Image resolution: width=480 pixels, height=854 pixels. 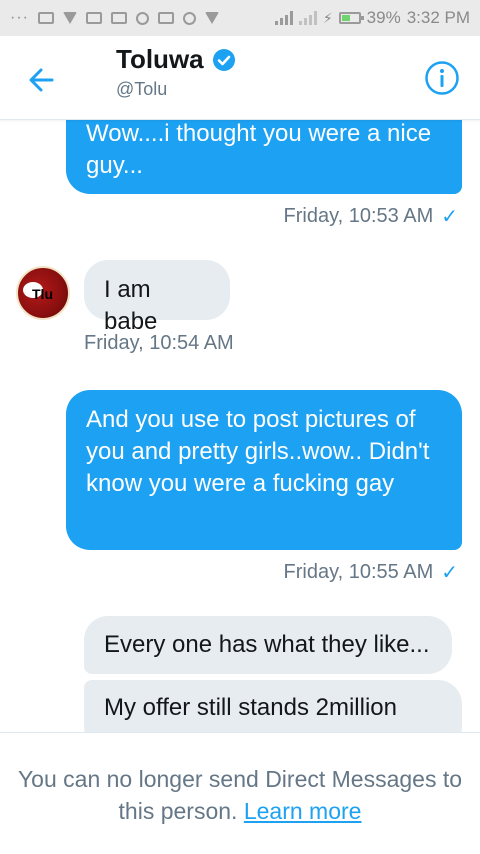 What do you see at coordinates (131, 305) in the screenshot?
I see `message-text: I am babe` at bounding box center [131, 305].